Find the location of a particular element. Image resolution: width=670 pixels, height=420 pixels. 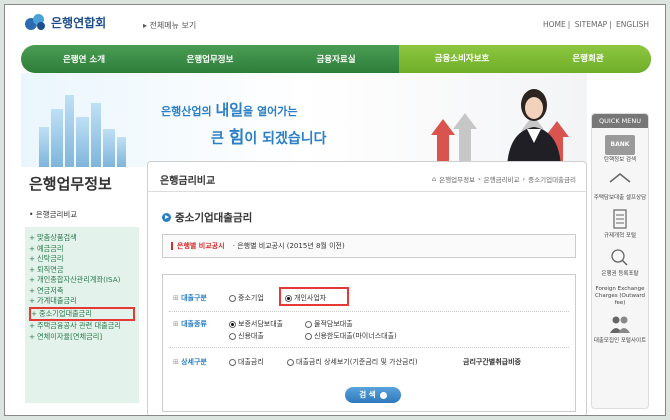

arrow-circle-icon is located at coordinates (383, 395).